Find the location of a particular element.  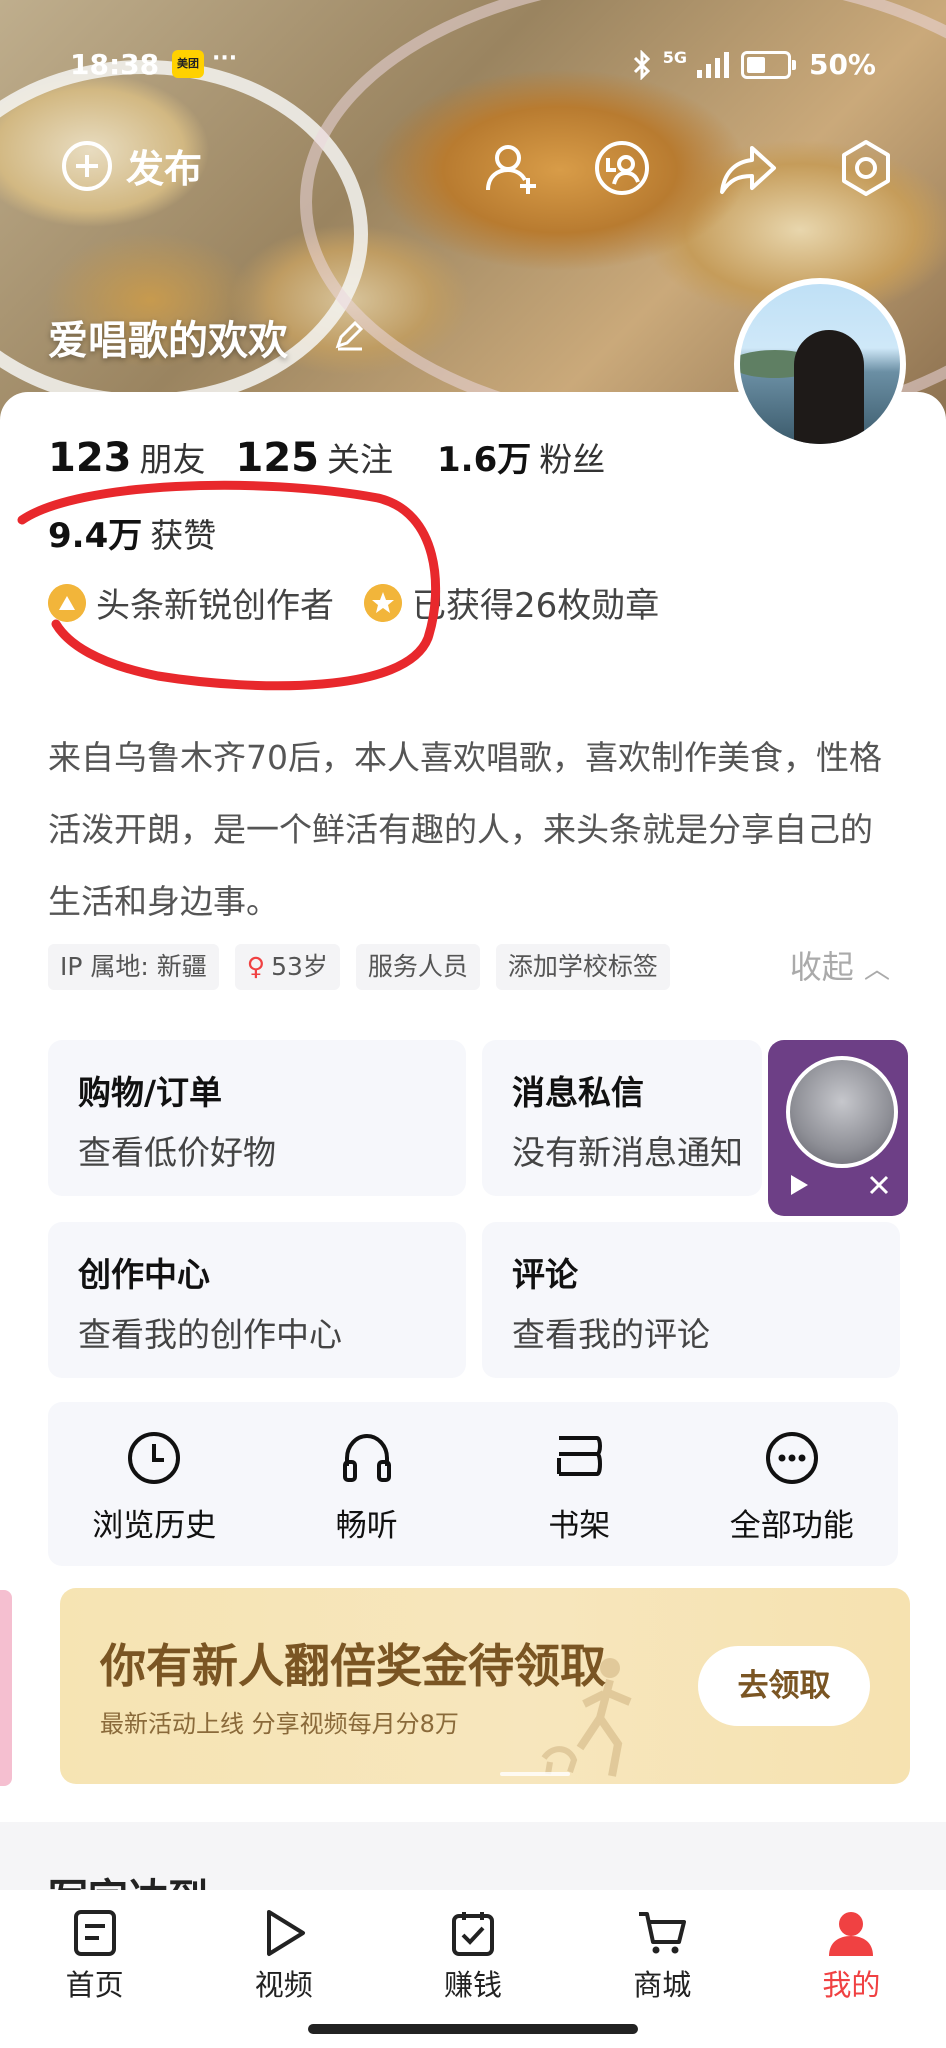

tile-title: 评论 is located at coordinates (545, 1274).